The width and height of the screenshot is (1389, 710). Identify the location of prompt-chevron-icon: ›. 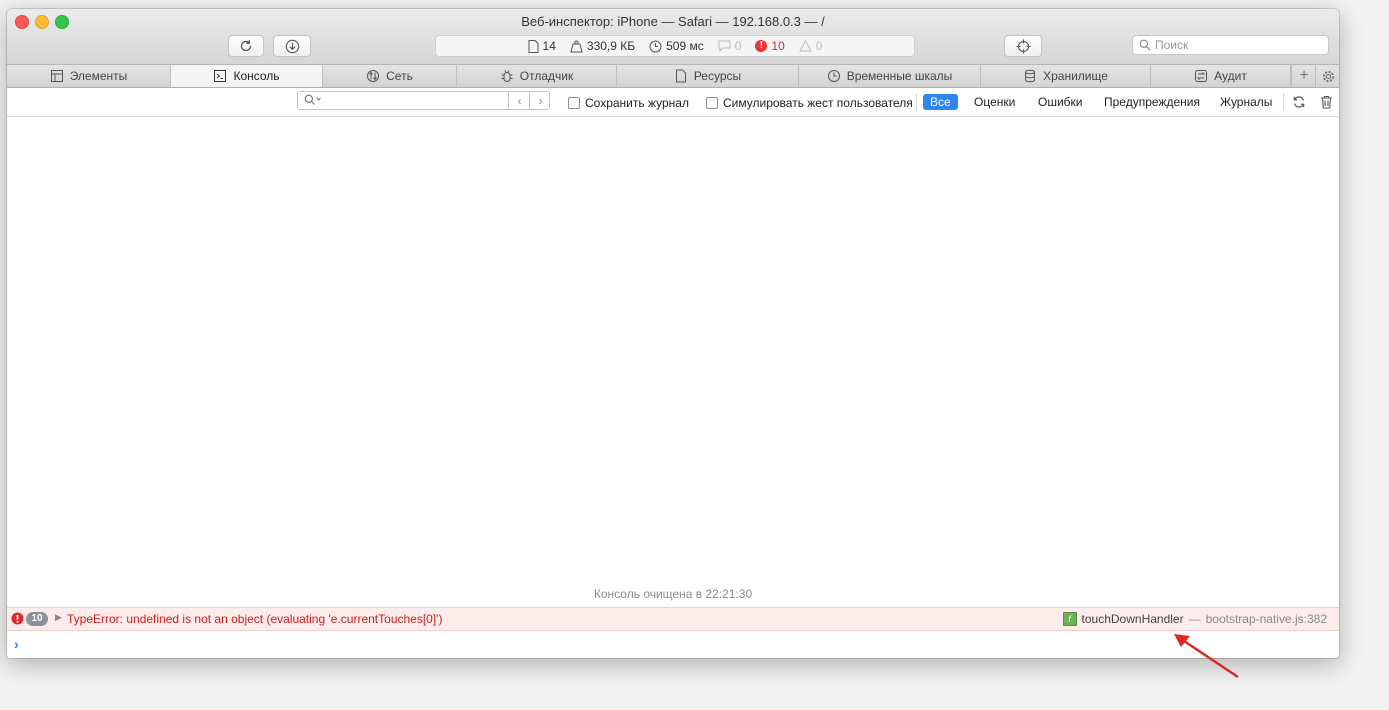
(16, 644).